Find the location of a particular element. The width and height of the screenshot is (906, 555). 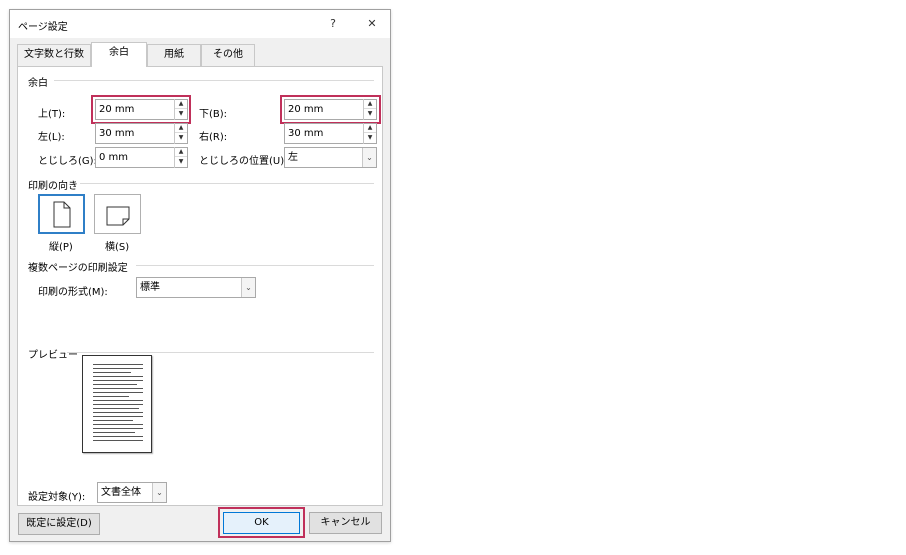

multipage-value: 標準 is located at coordinates (150, 287).